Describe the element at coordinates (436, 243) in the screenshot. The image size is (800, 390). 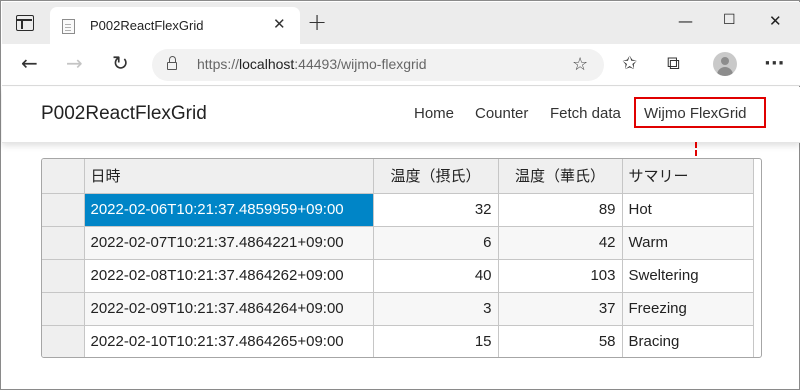
I see `cell-celsius: 6` at that location.